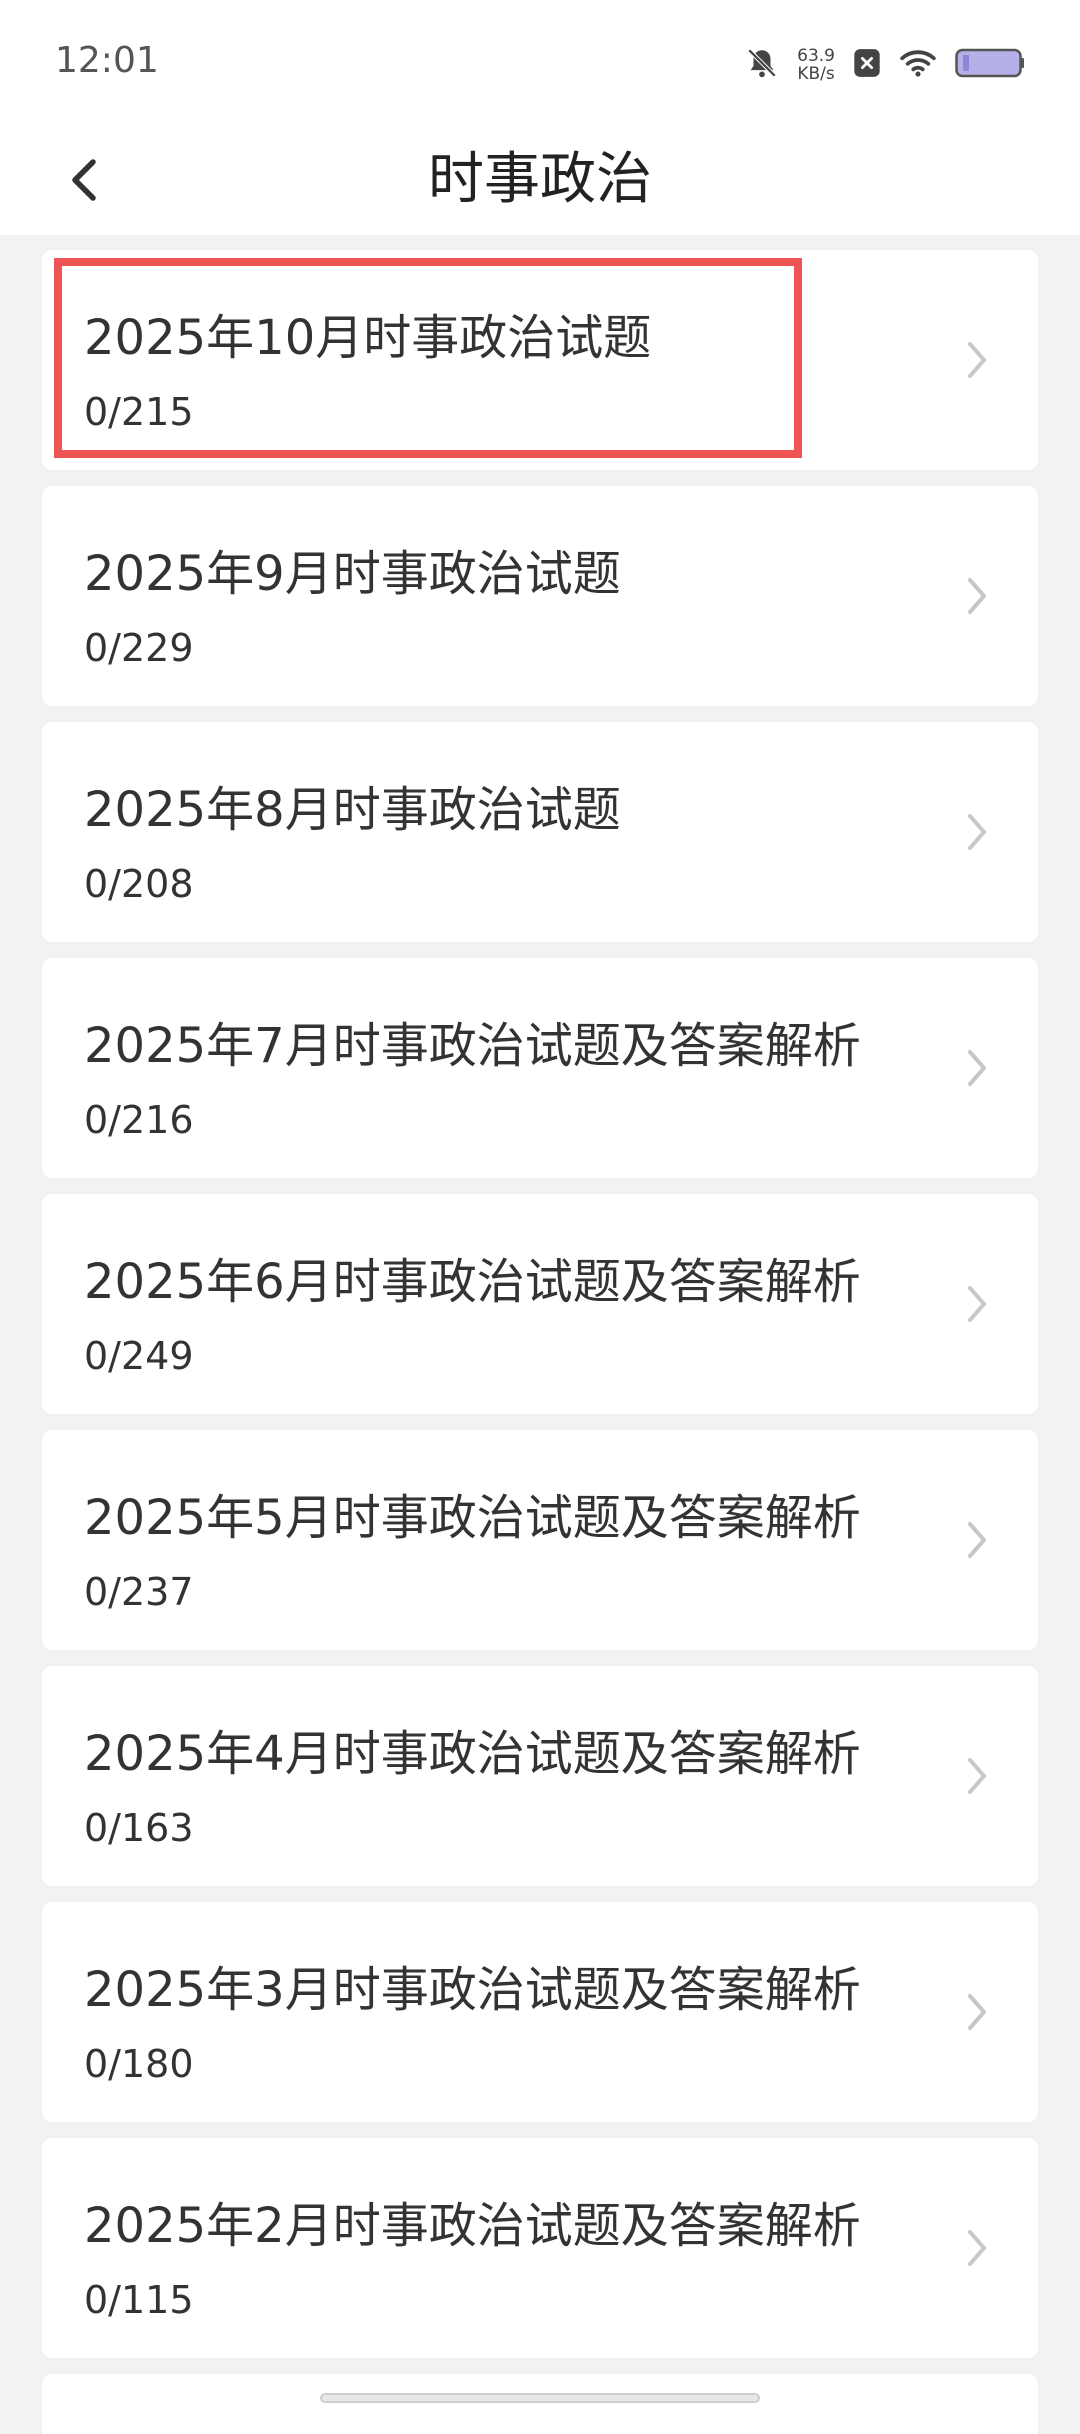 This screenshot has height=2434, width=1080. I want to click on back-button, so click(85, 180).